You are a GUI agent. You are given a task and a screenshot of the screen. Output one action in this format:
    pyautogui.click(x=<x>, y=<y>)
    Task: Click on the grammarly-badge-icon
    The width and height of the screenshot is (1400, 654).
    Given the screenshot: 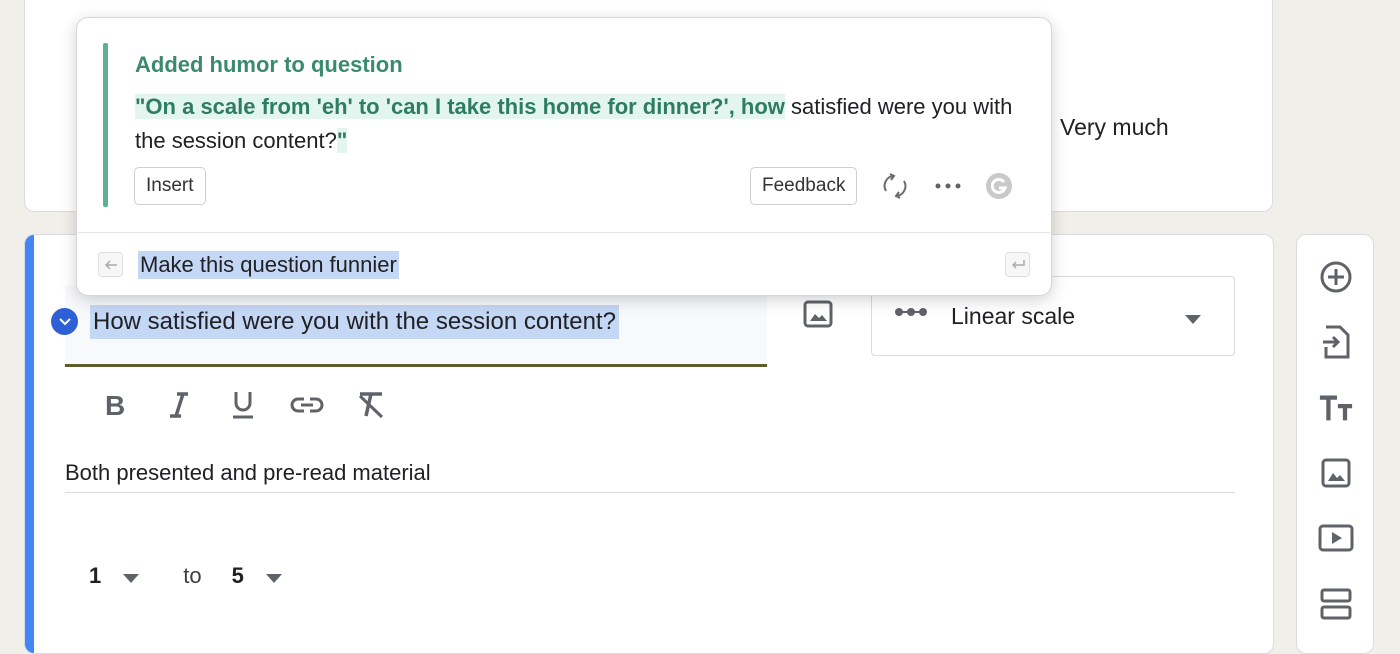 What is the action you would take?
    pyautogui.click(x=64, y=321)
    